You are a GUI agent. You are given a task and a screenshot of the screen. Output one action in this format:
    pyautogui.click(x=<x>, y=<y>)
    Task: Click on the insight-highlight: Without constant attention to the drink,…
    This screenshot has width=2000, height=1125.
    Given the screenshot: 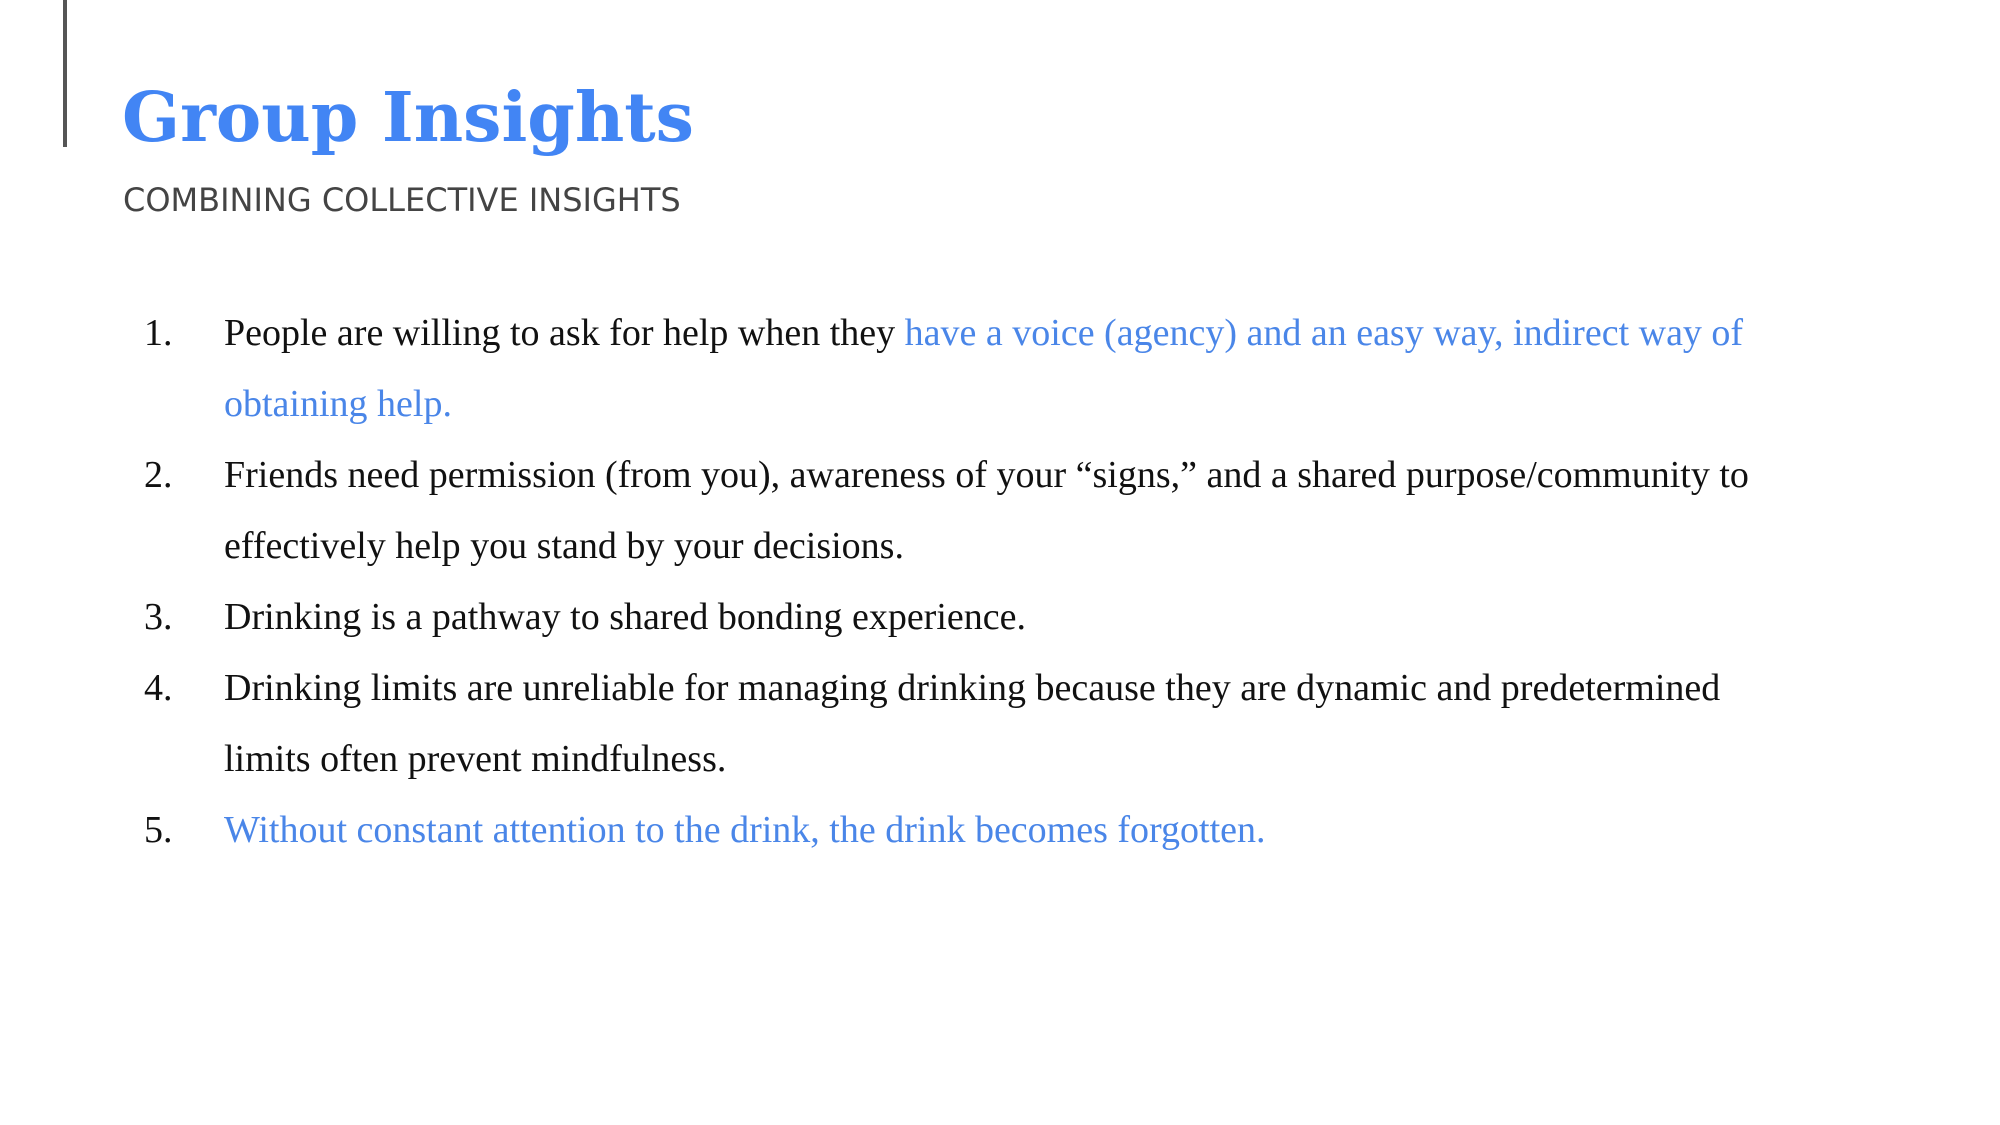 What is the action you would take?
    pyautogui.click(x=745, y=830)
    